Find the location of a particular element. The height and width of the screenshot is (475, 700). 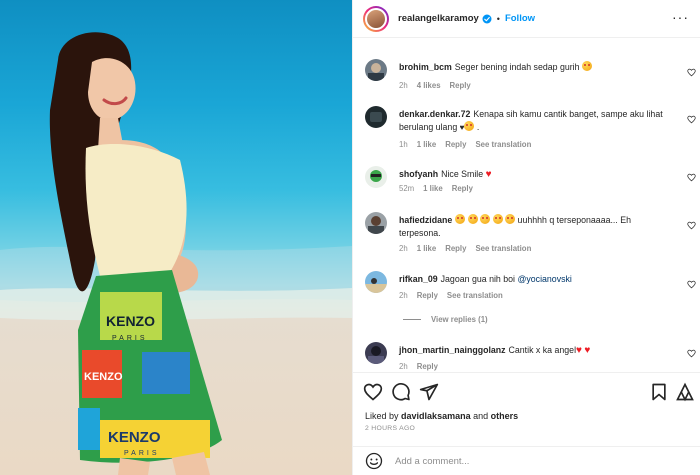

reel-counter-icon is located at coordinates (685, 392).